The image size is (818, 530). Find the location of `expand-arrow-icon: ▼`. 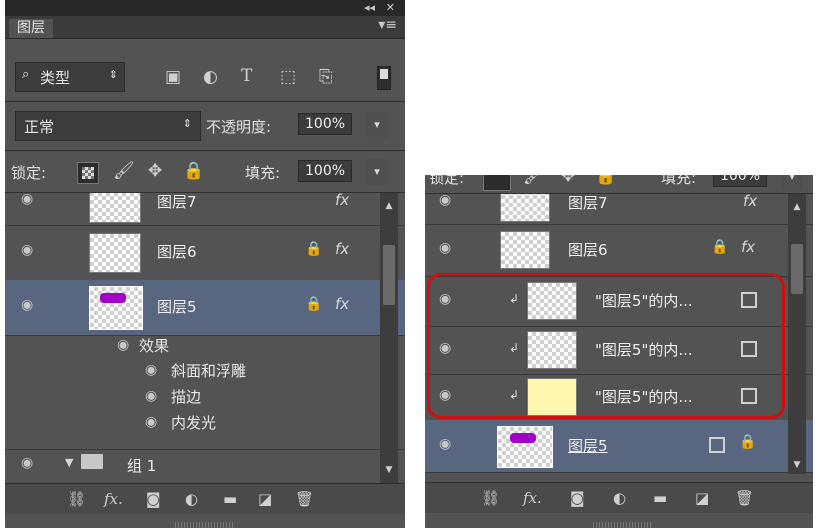

expand-arrow-icon: ▼ is located at coordinates (69, 462).